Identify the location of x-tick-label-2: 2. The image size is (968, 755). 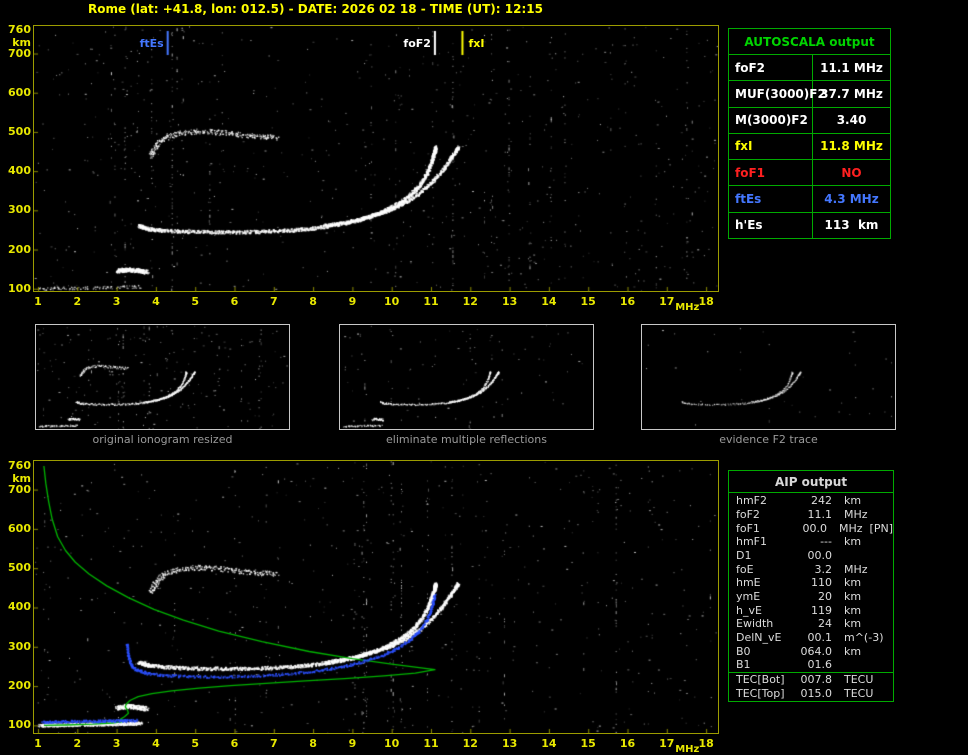
(77, 743).